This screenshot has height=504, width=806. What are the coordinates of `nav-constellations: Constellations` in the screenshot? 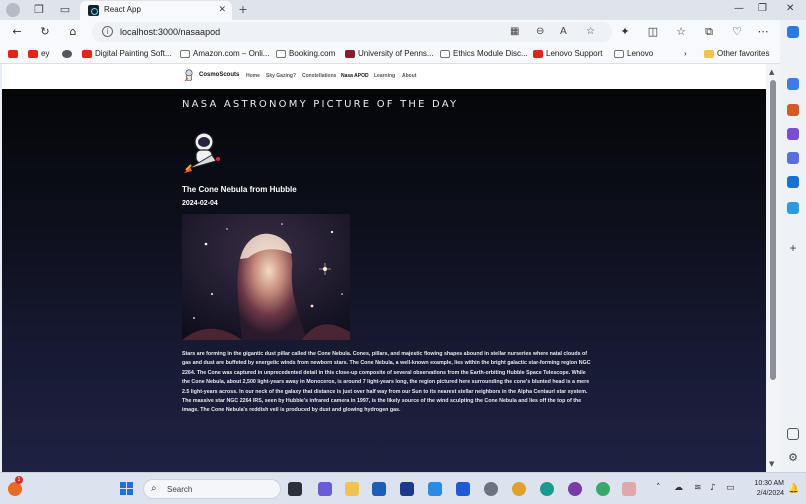 It's located at (319, 76).